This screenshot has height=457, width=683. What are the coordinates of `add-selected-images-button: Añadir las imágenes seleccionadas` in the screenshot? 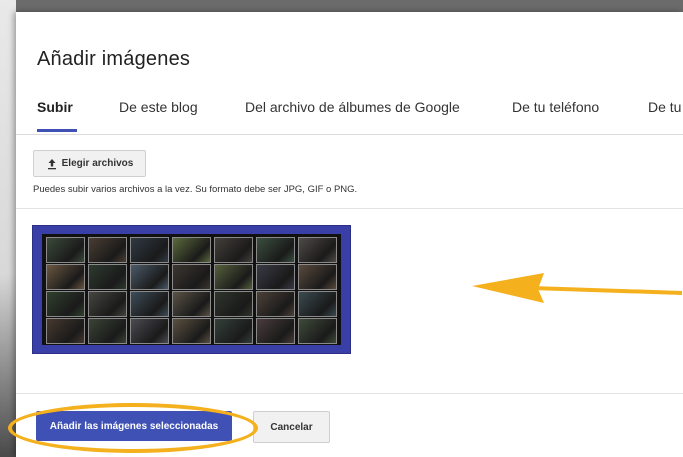 It's located at (134, 426).